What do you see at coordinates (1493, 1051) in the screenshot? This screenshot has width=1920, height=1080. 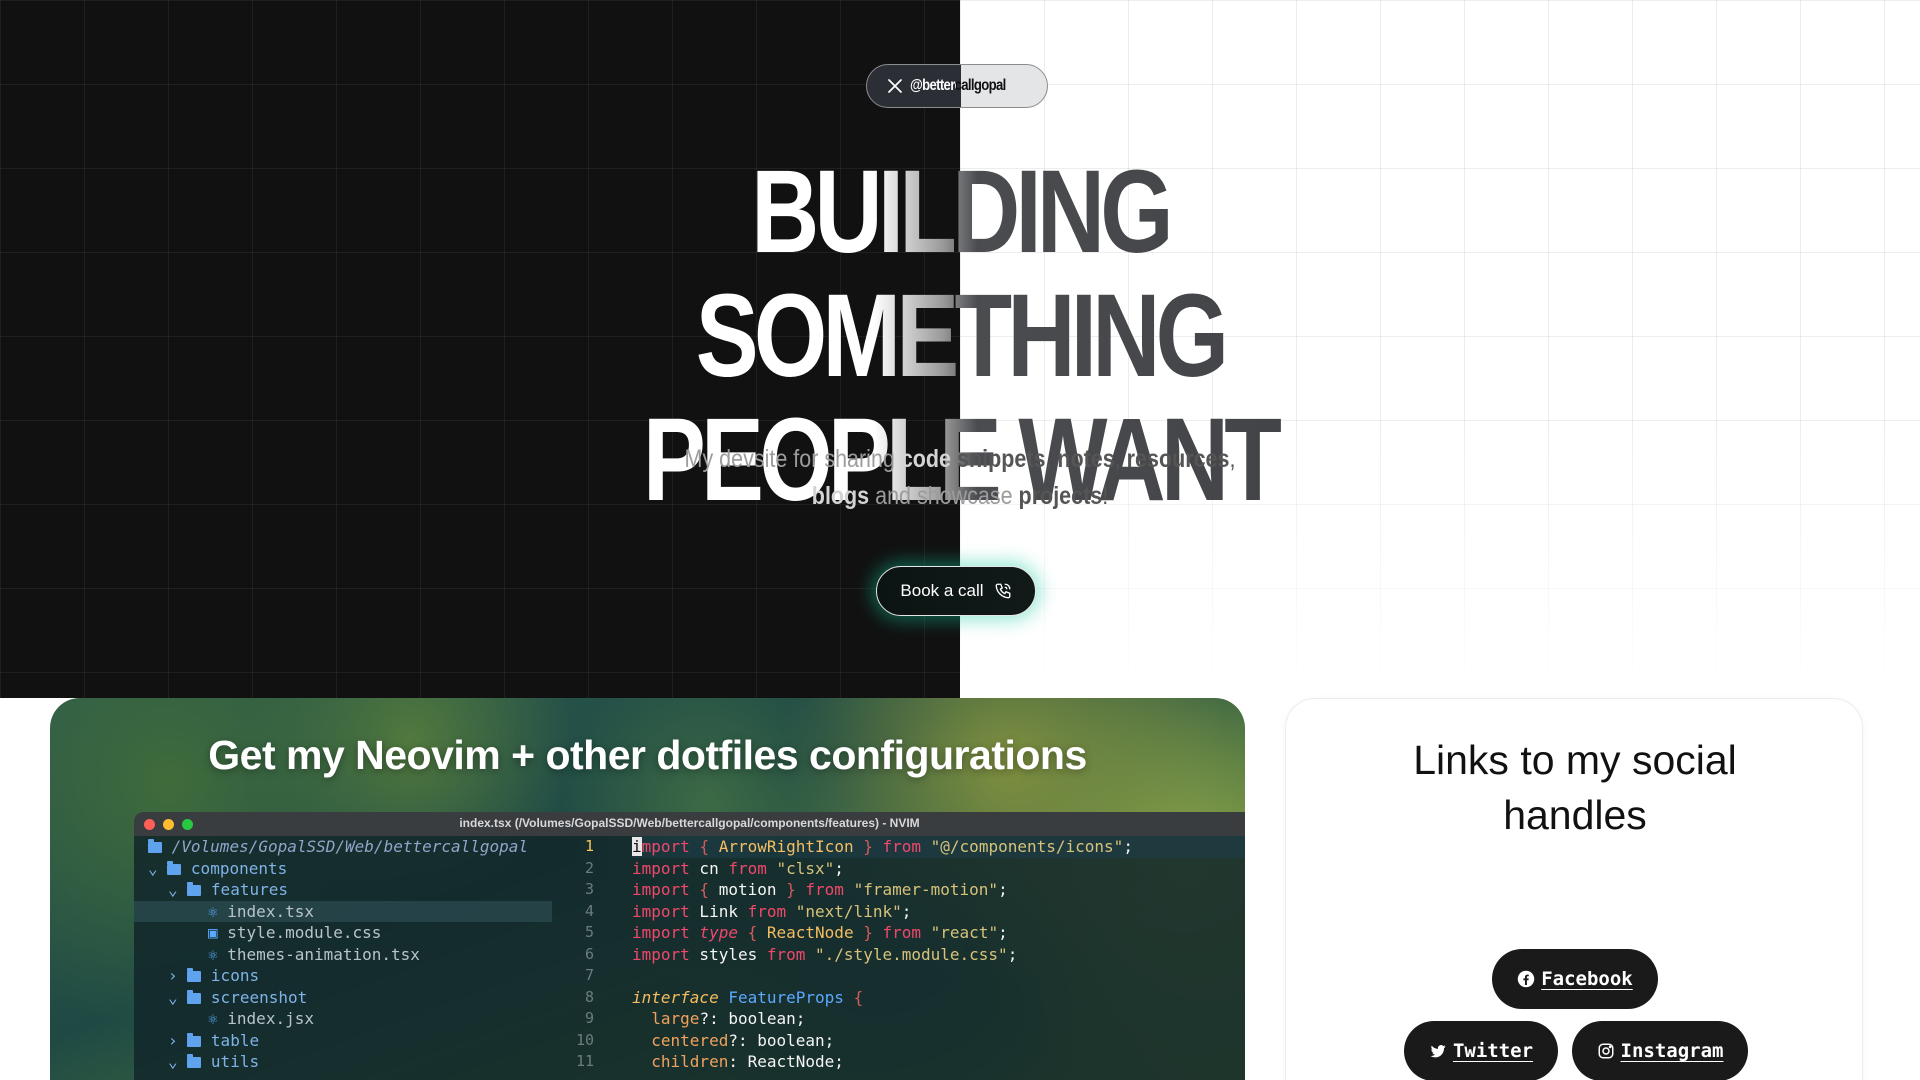 I see `twitter-label: Twitter` at bounding box center [1493, 1051].